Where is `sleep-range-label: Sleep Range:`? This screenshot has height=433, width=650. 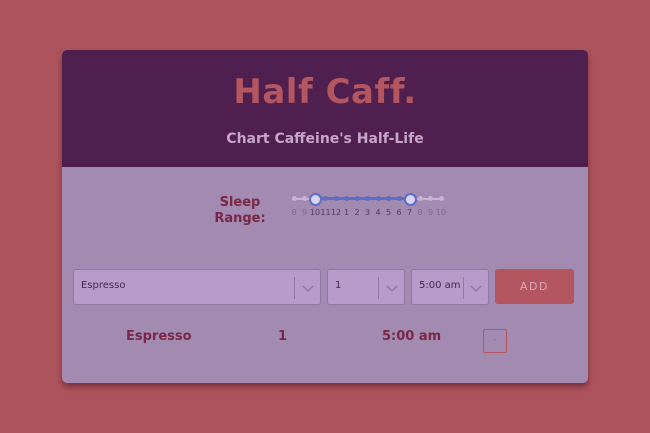 sleep-range-label: Sleep Range: is located at coordinates (240, 210).